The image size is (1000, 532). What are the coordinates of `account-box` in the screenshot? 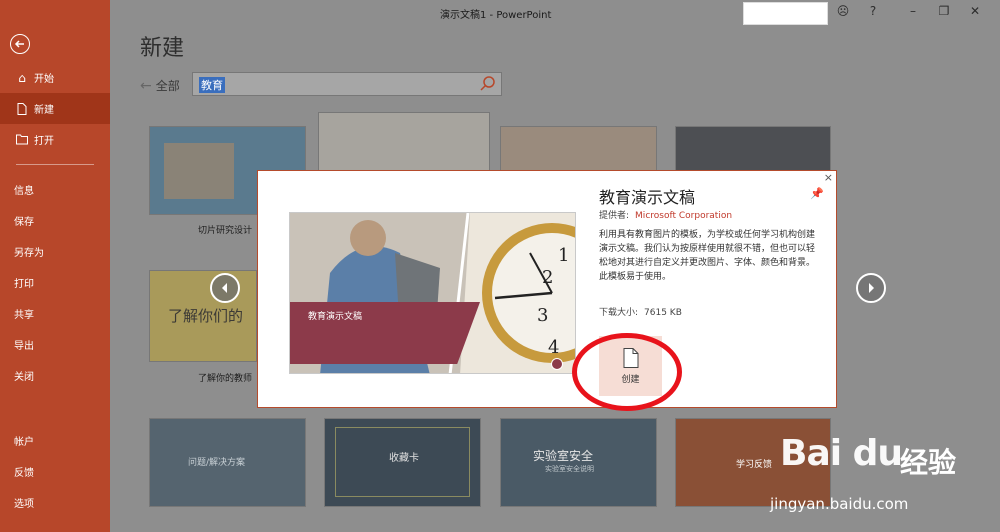 It's located at (785, 13).